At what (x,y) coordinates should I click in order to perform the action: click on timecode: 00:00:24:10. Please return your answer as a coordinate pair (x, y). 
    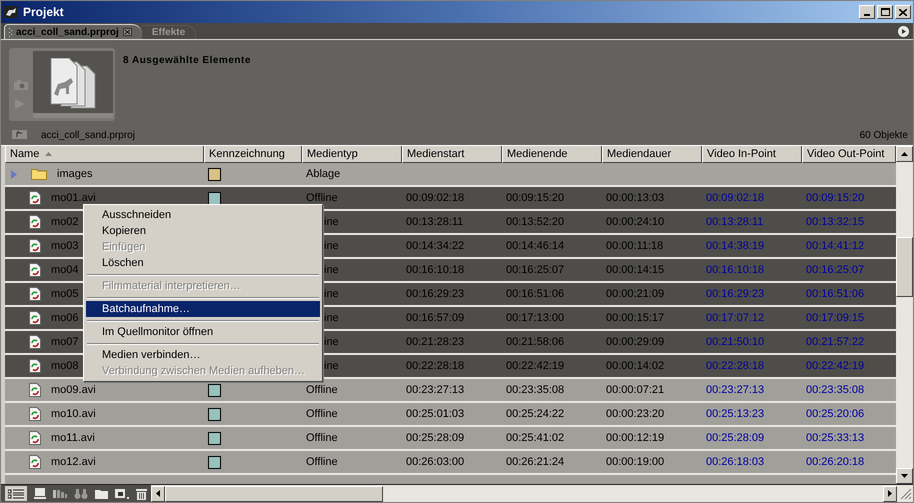
    Looking at the image, I should click on (635, 222).